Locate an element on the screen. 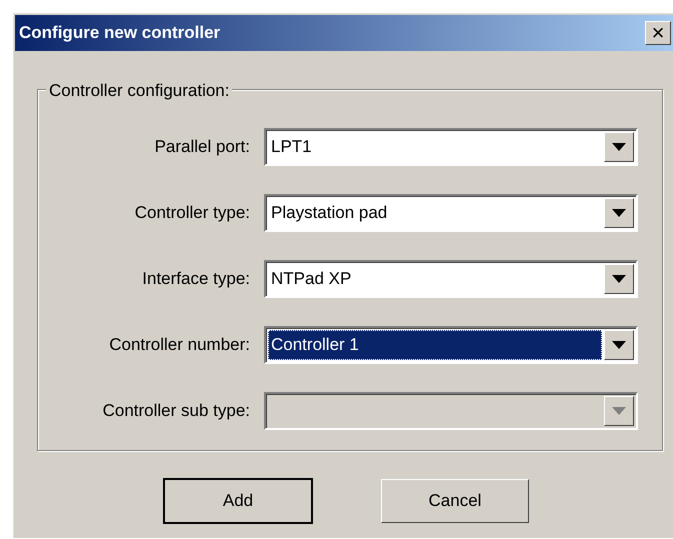  field-label: Interface type: is located at coordinates (196, 279).